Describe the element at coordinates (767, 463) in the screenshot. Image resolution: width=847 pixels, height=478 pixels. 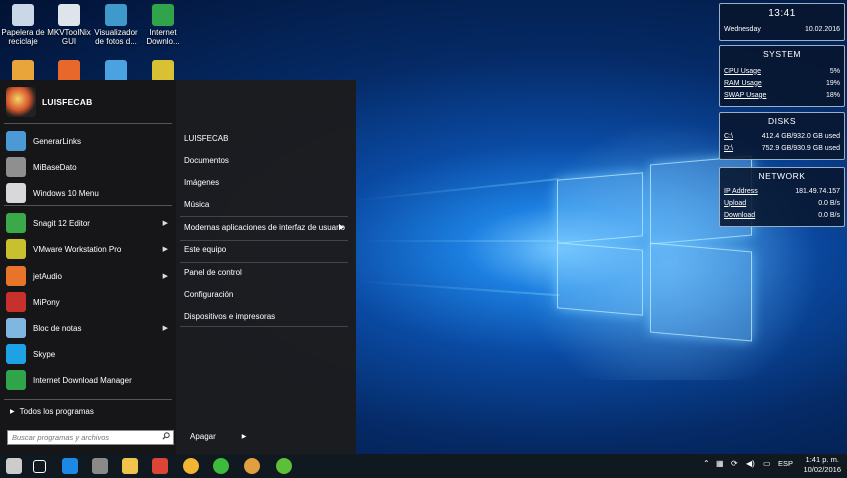
I see `notification-icon: ▭` at that location.